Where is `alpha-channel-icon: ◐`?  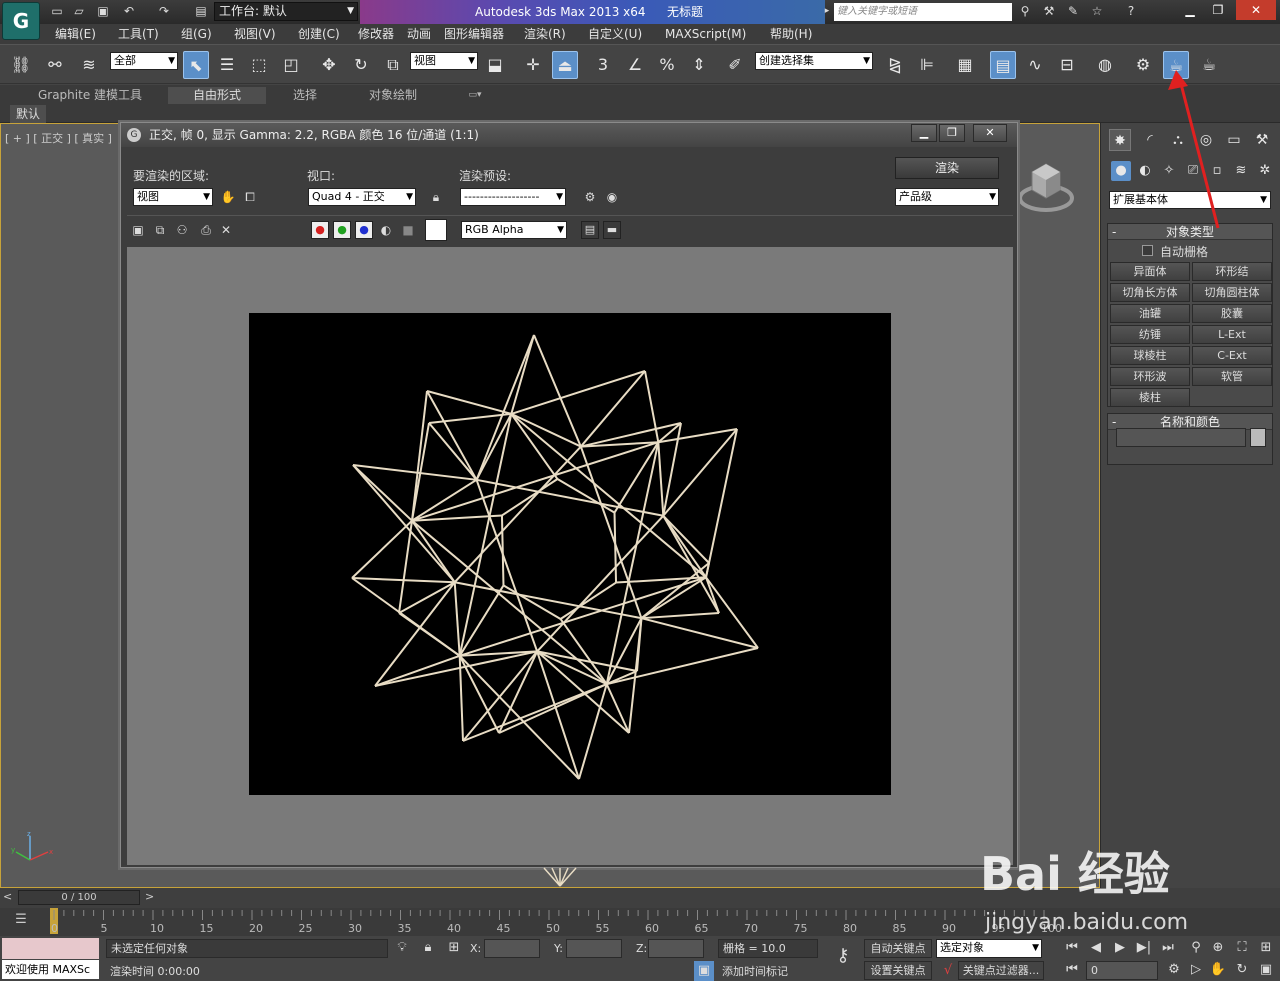 alpha-channel-icon: ◐ is located at coordinates (386, 230).